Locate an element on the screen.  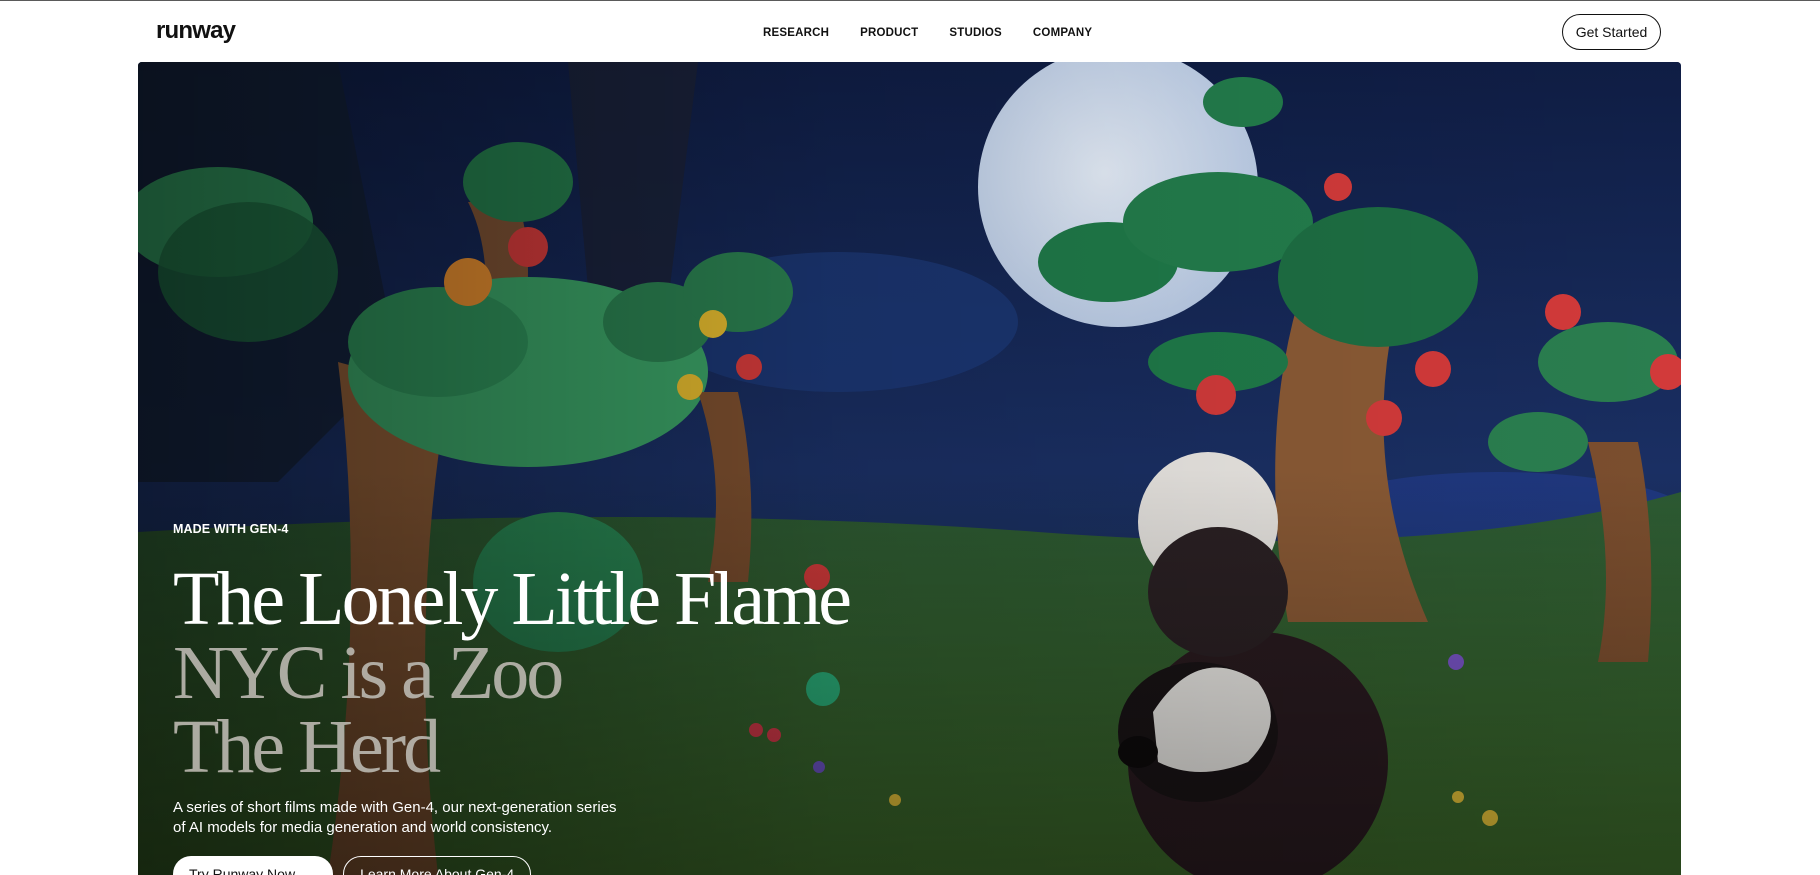
learn-more-gen4-button: Learn More About Gen-4 is located at coordinates (437, 865).